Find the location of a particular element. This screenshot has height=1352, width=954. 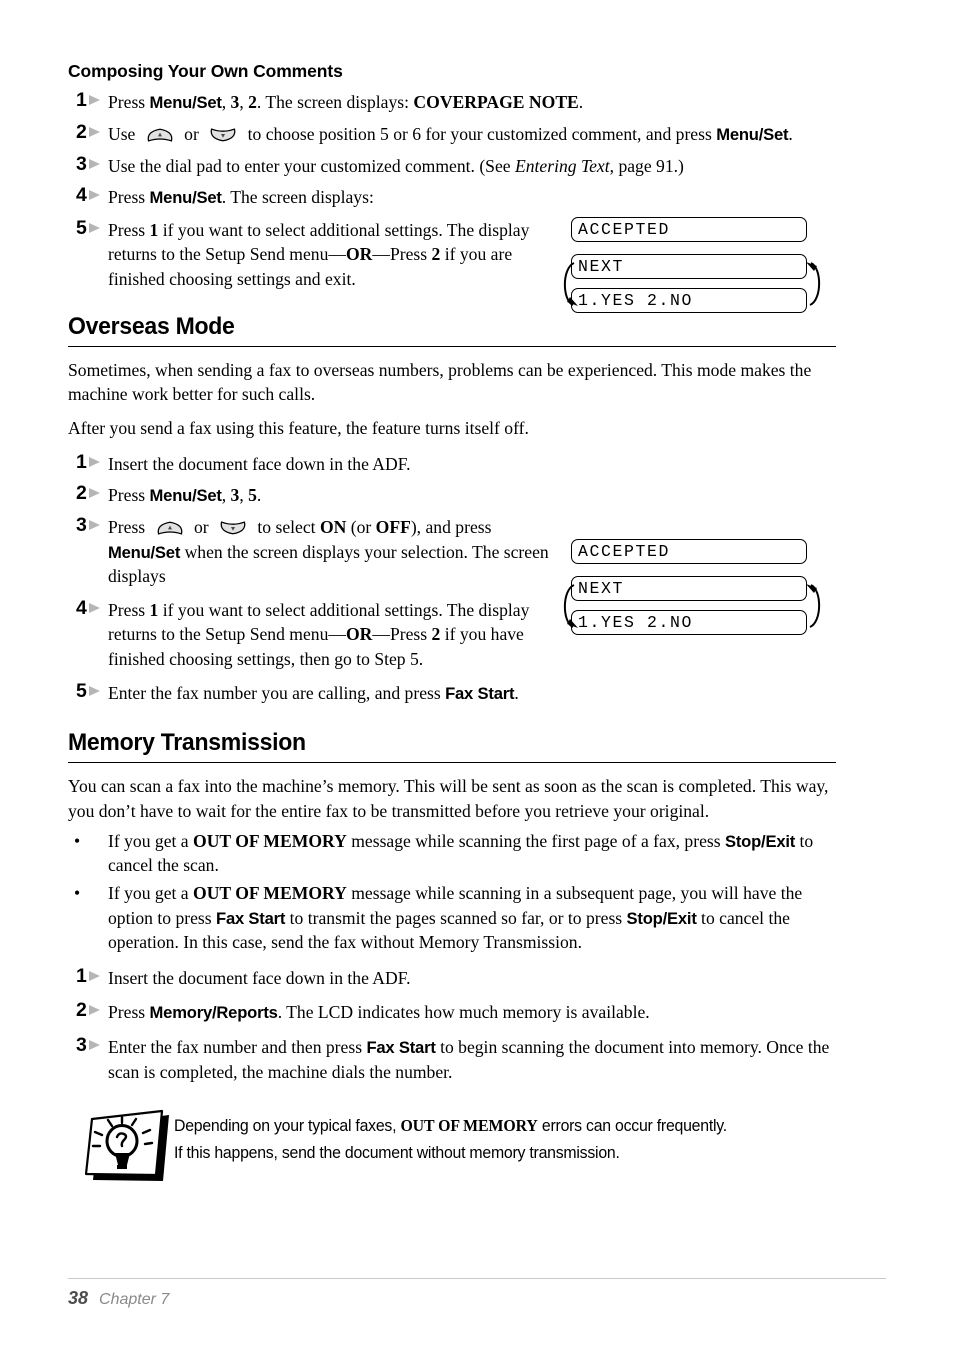

lightbulb-tip-icon is located at coordinates (122, 1149).